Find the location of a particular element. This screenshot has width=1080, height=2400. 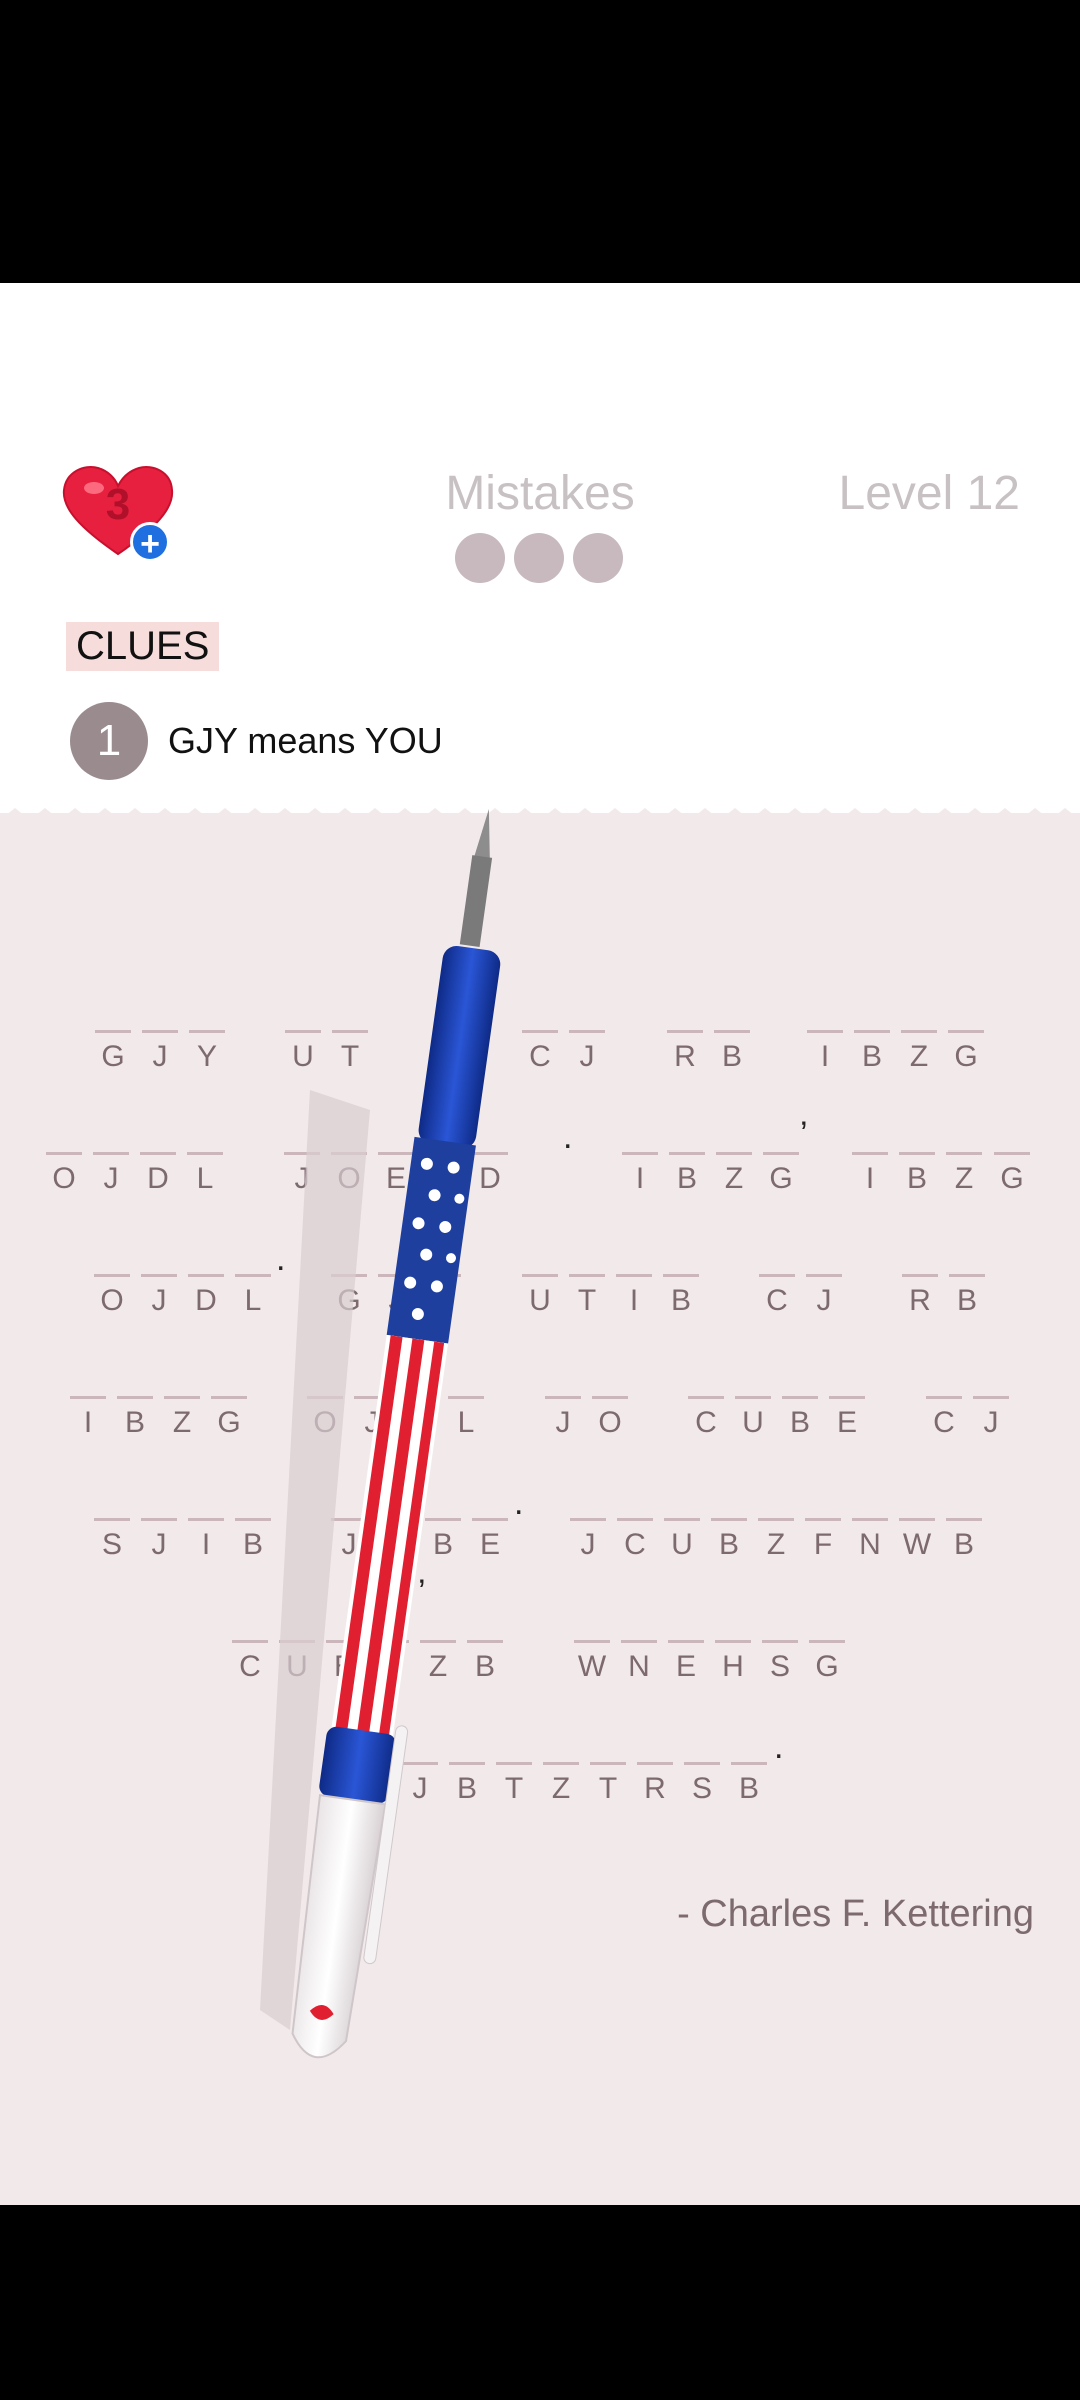

letter-cell: U is located at coordinates (303, 1060).